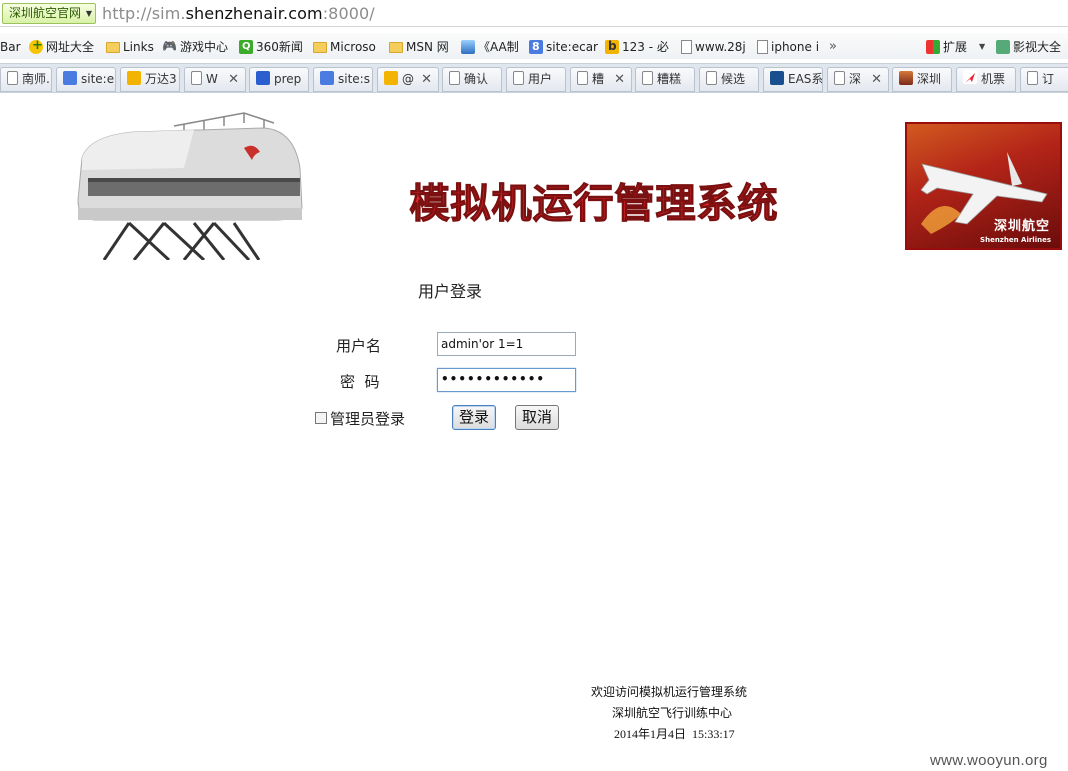  I want to click on video-icon, so click(1003, 47).